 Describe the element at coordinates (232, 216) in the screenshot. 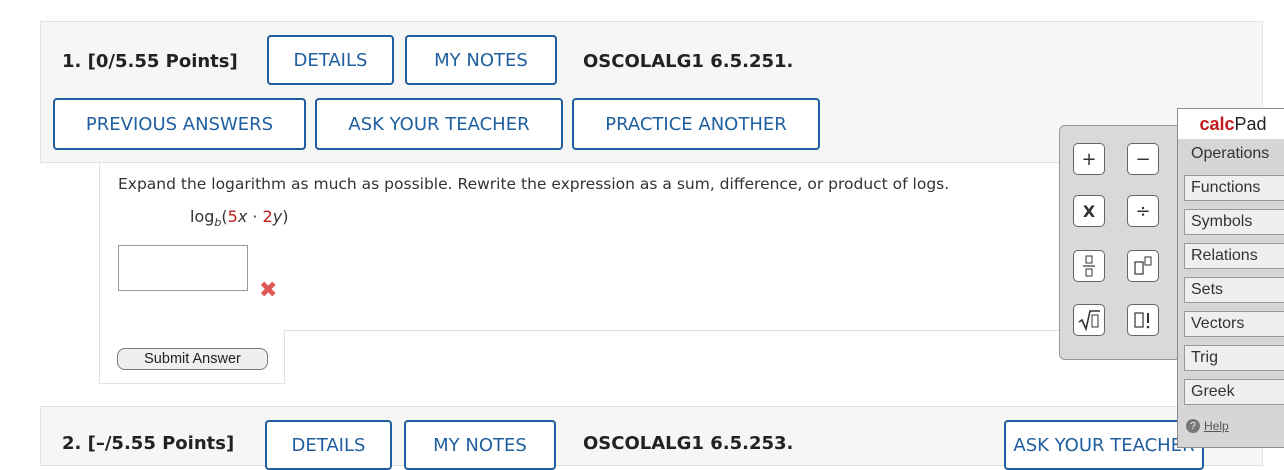

I see `coefficient-1: 5` at that location.